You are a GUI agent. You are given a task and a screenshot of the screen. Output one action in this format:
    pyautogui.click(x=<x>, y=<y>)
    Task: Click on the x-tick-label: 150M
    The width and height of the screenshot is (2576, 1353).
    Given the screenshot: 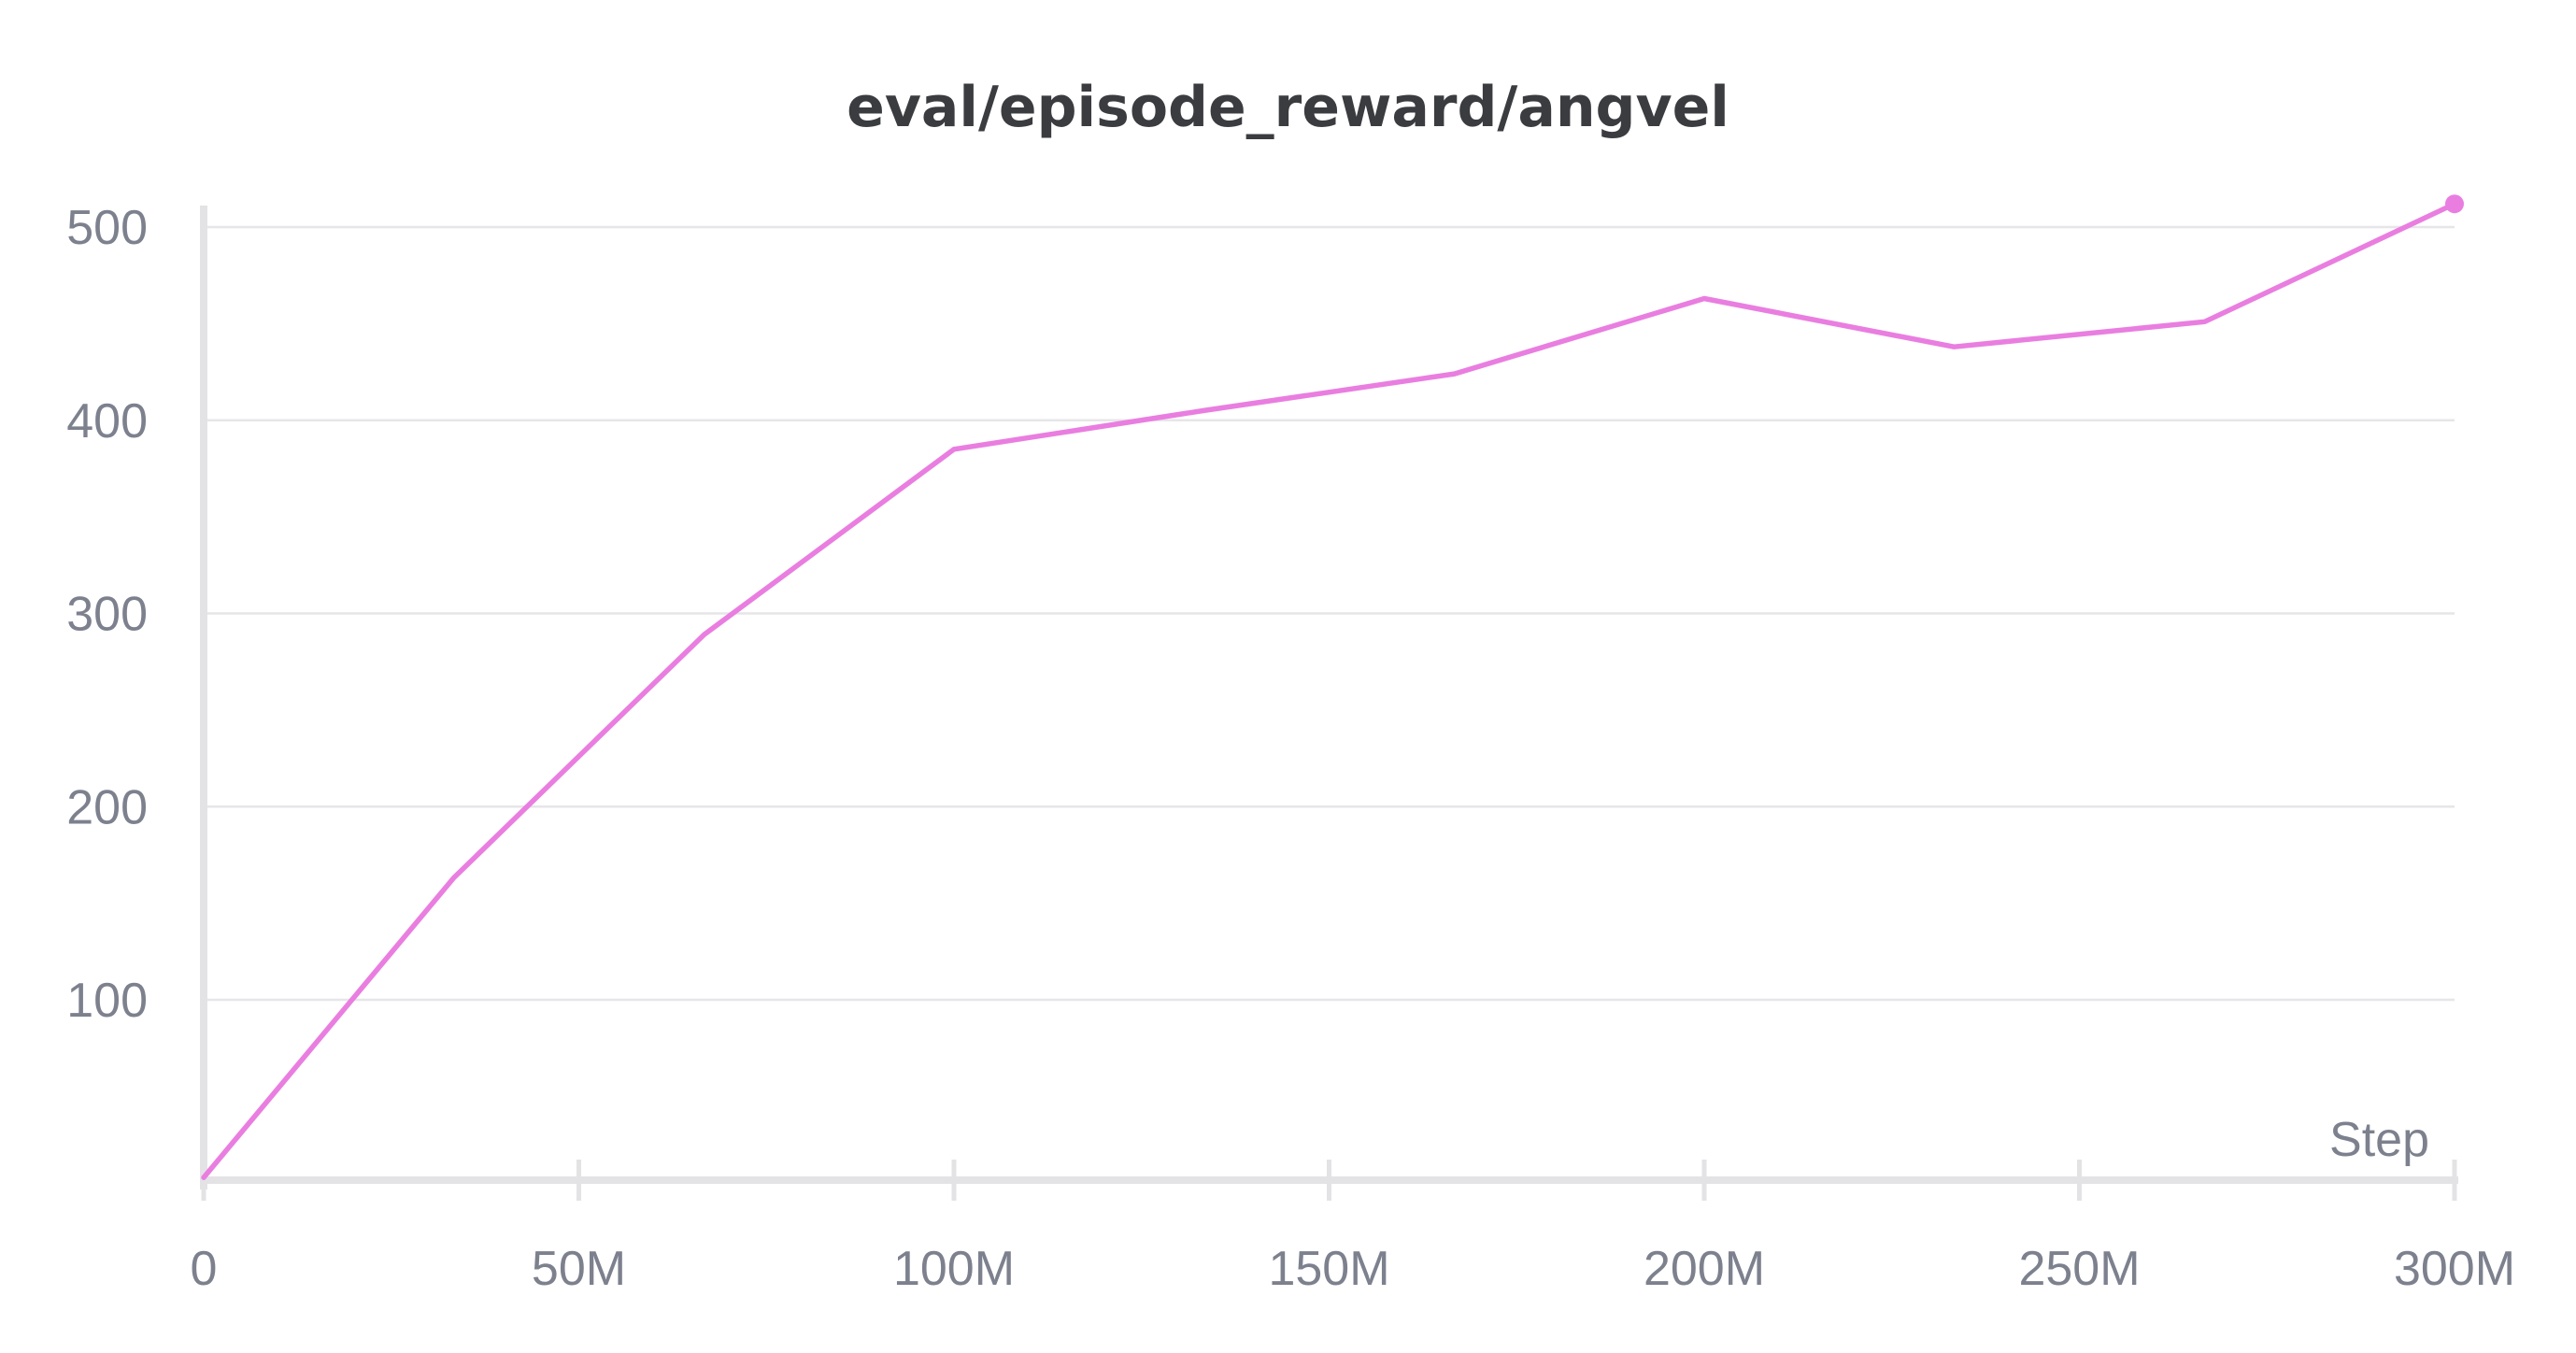 What is the action you would take?
    pyautogui.click(x=1329, y=1269)
    